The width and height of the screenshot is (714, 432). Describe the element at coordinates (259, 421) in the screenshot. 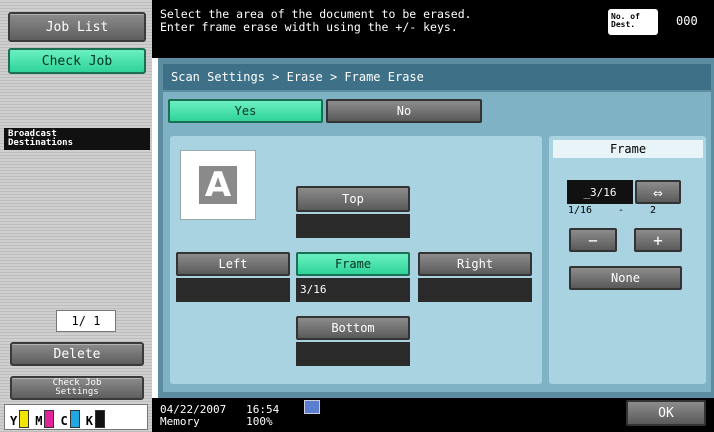

I see `memory-value: 100%` at that location.